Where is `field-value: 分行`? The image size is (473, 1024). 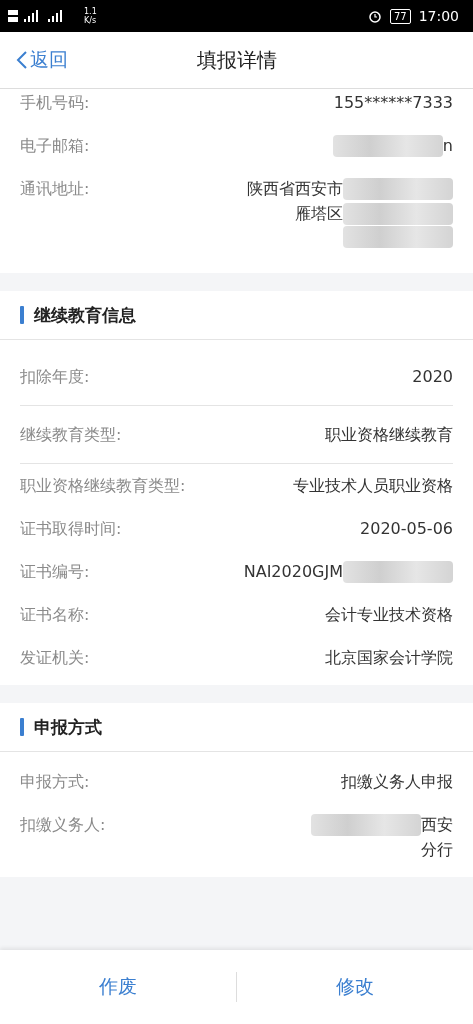 field-value: 分行 is located at coordinates (437, 850).